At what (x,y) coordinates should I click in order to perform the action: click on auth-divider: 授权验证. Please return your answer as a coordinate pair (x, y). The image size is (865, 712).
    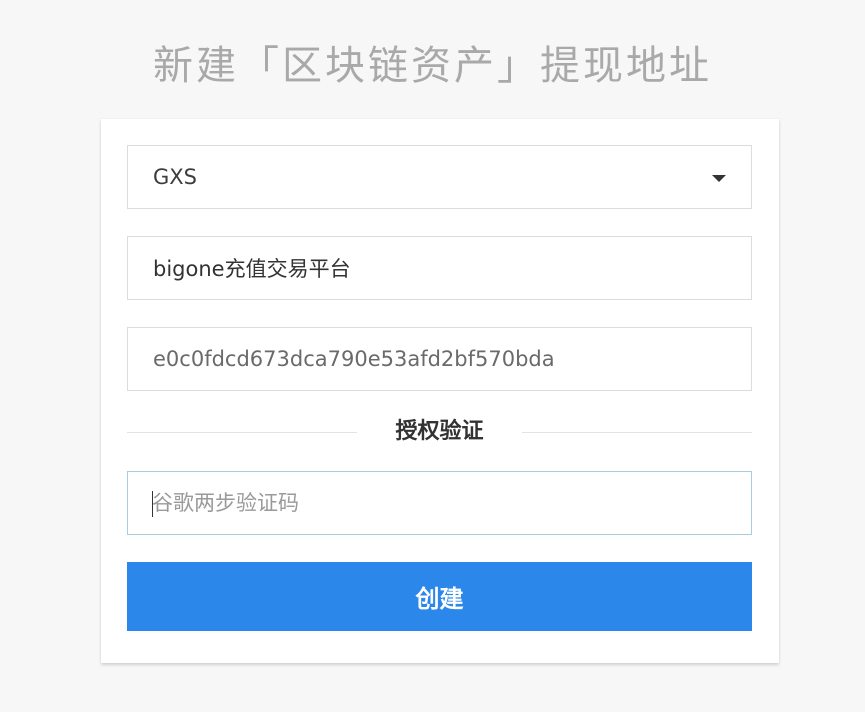
    Looking at the image, I should click on (439, 432).